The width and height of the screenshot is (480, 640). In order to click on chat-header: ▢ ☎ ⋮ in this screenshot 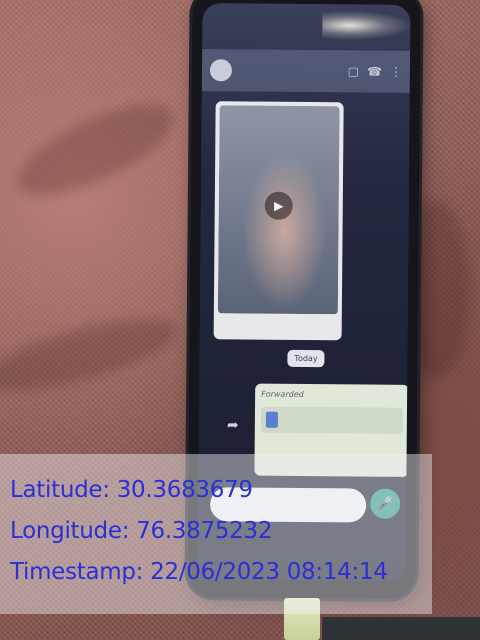, I will do `click(306, 71)`.